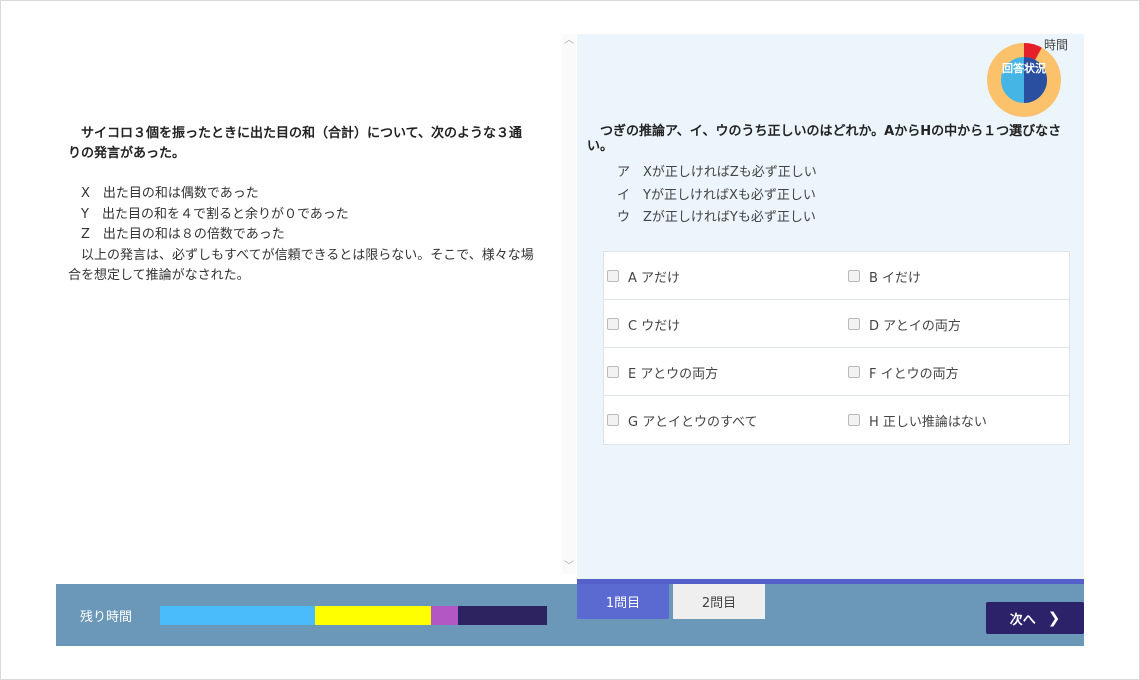 Image resolution: width=1140 pixels, height=680 pixels. What do you see at coordinates (895, 278) in the screenshot?
I see `choice-label: B イだけ` at bounding box center [895, 278].